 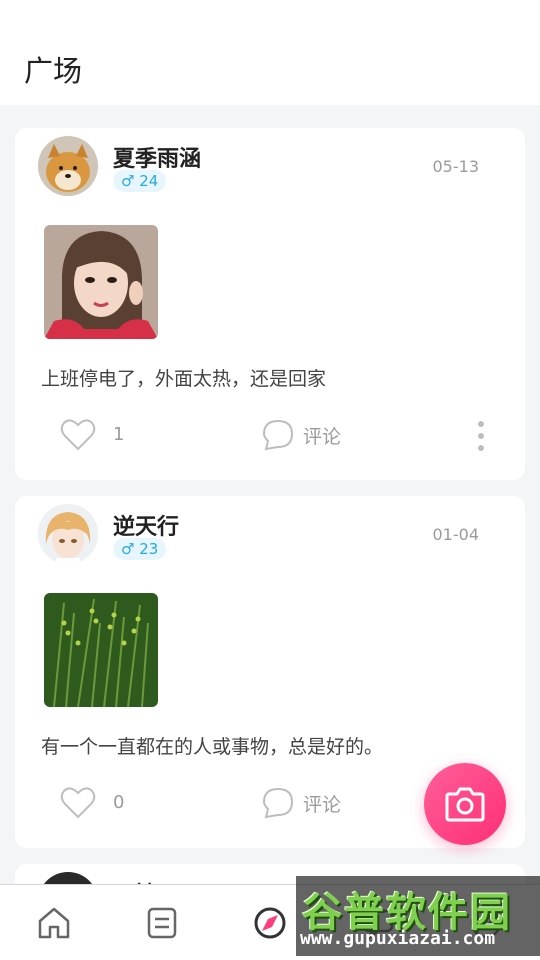 What do you see at coordinates (456, 534) in the screenshot?
I see `post-date: 01-04` at bounding box center [456, 534].